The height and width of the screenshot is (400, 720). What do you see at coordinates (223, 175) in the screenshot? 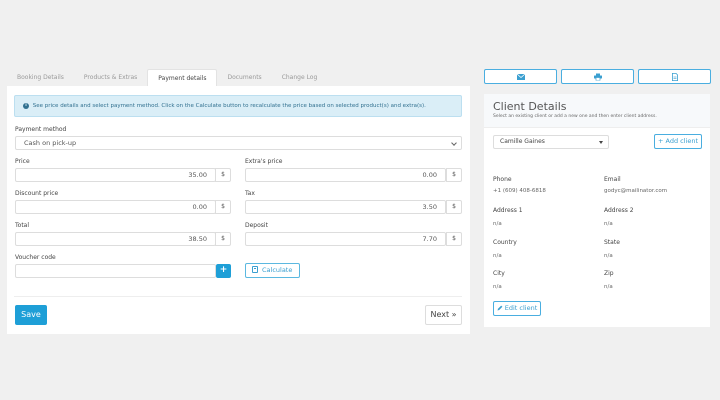
I see `price-currency: $` at bounding box center [223, 175].